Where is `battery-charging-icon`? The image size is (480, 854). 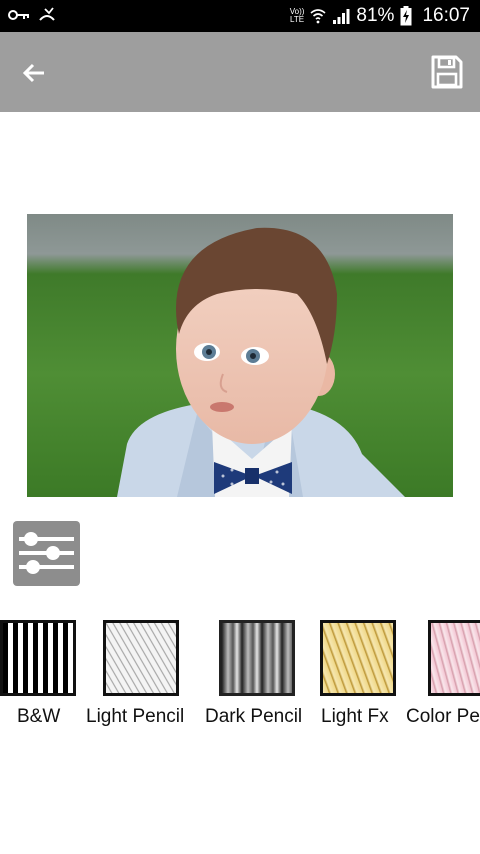 battery-charging-icon is located at coordinates (406, 16).